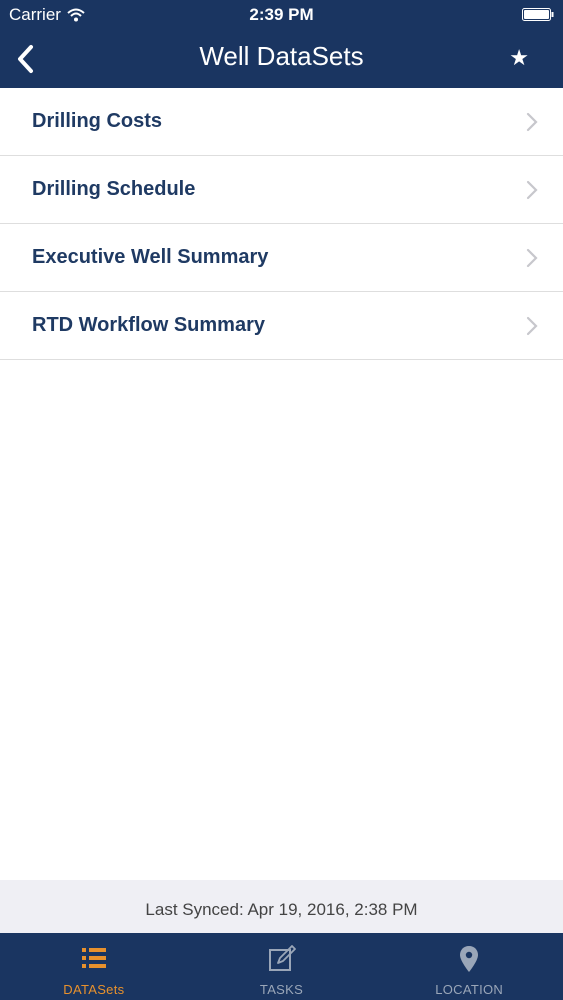 The height and width of the screenshot is (1000, 563). What do you see at coordinates (148, 325) in the screenshot?
I see `list-item-label: RTD Workflow Summary` at bounding box center [148, 325].